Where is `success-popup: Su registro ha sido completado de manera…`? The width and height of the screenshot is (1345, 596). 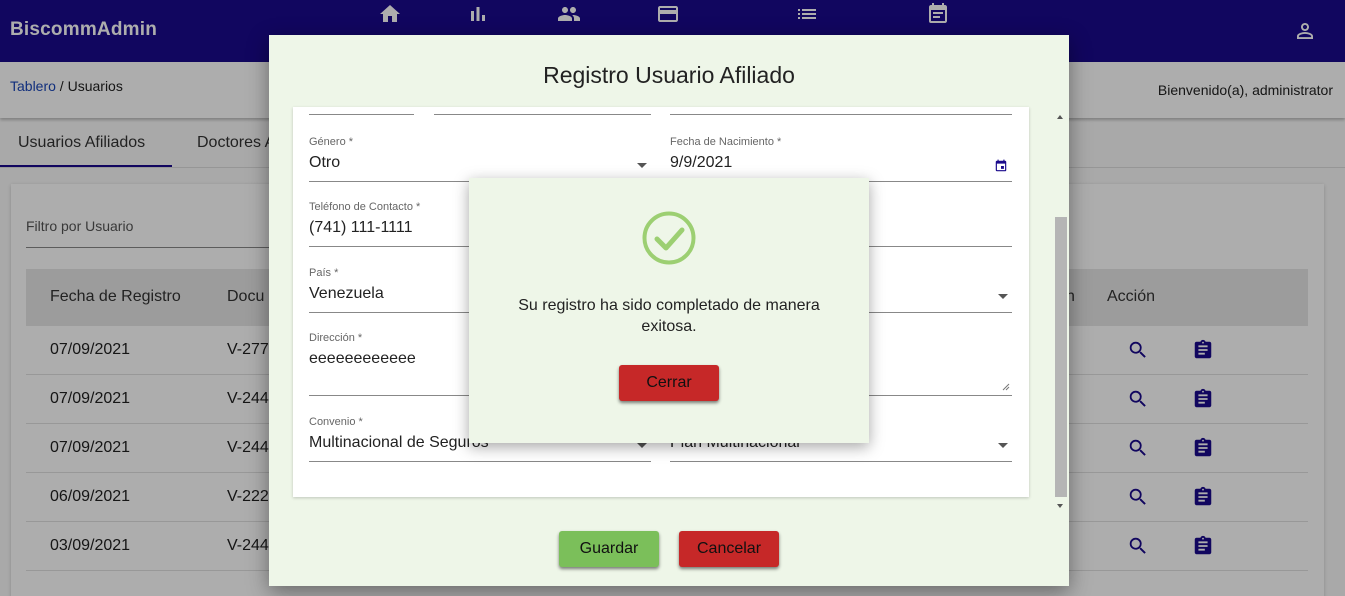 success-popup: Su registro ha sido completado de manera… is located at coordinates (669, 310).